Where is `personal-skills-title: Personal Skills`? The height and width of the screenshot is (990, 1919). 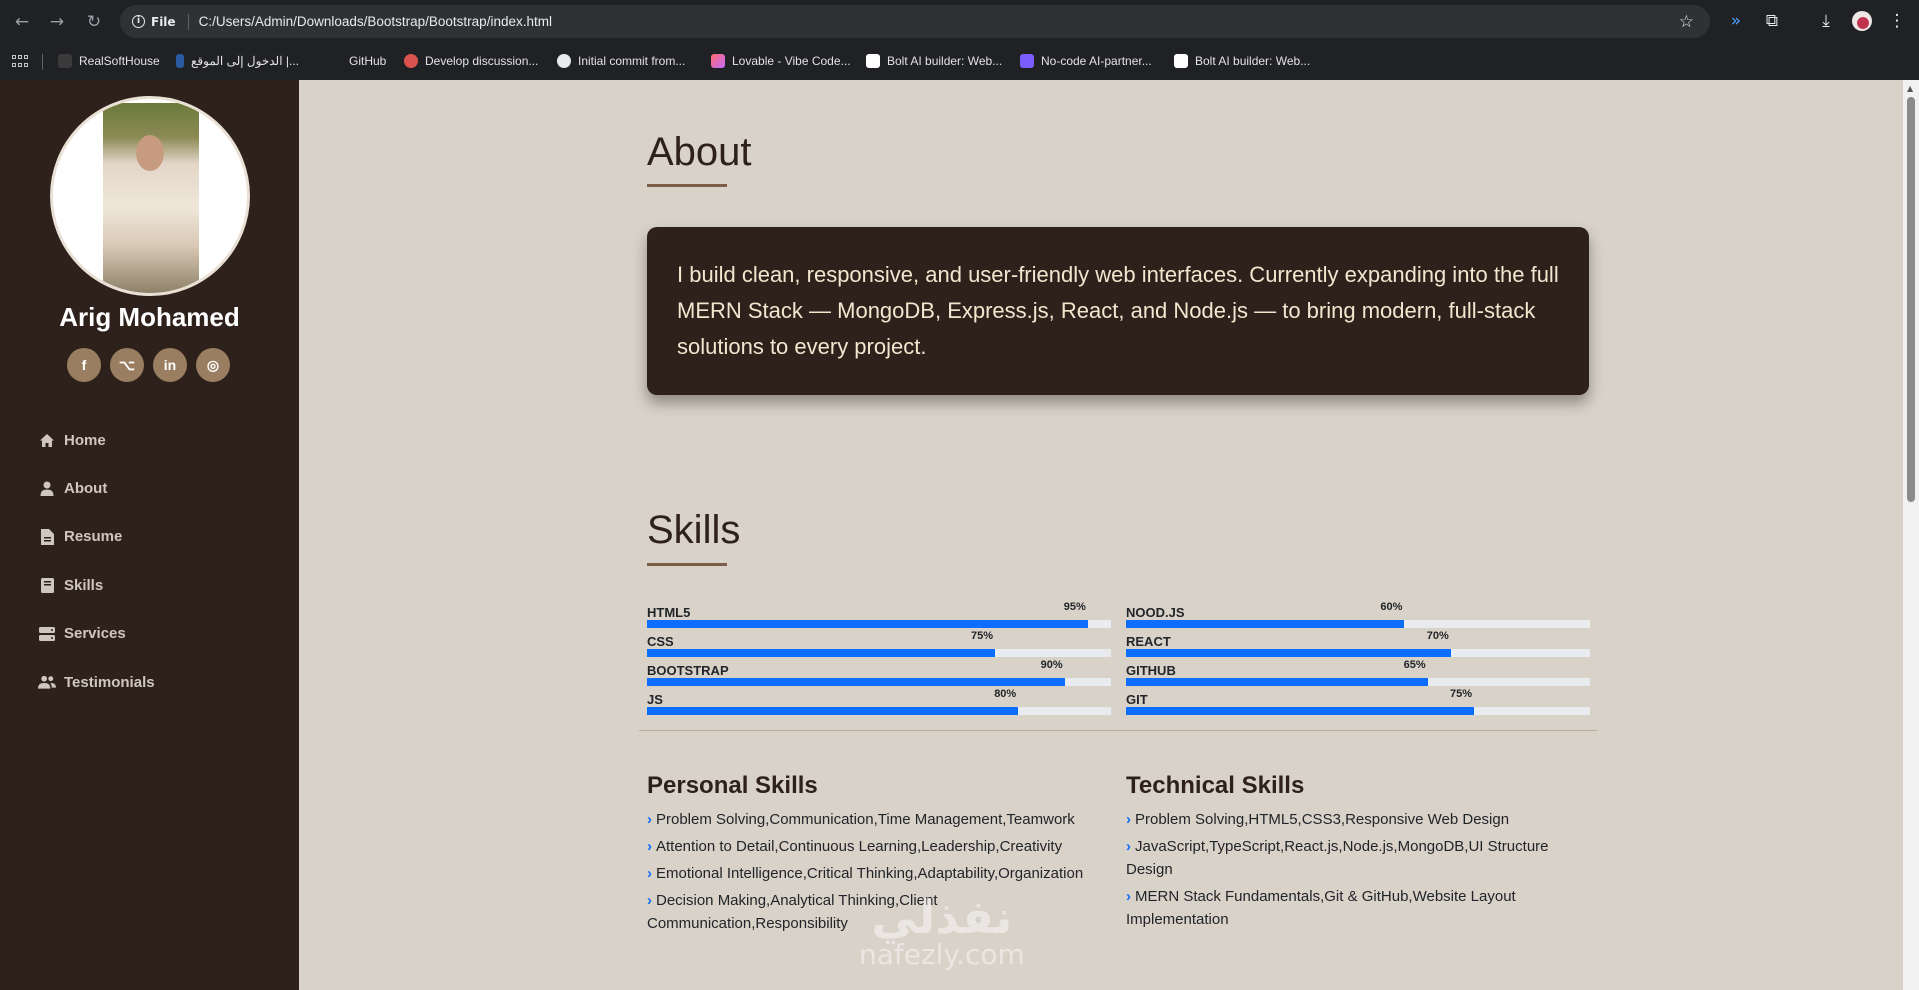 personal-skills-title: Personal Skills is located at coordinates (732, 785).